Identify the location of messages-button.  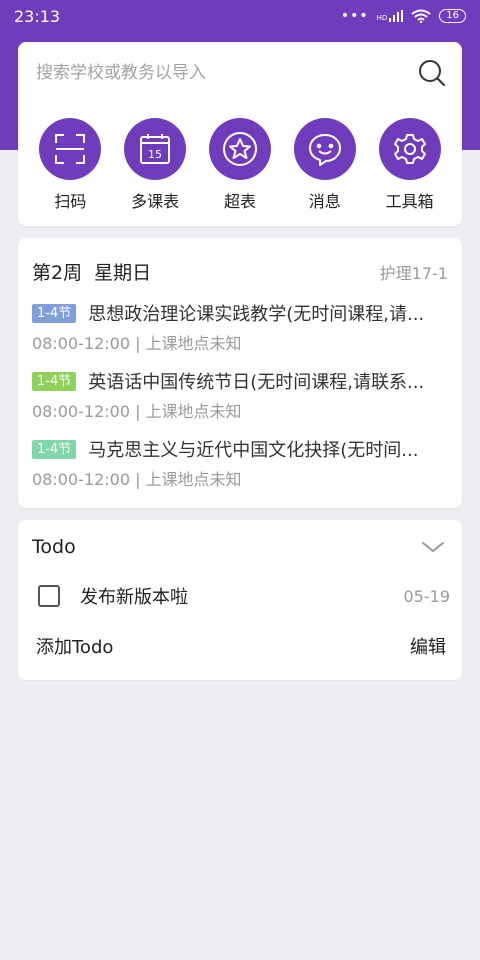
(324, 149).